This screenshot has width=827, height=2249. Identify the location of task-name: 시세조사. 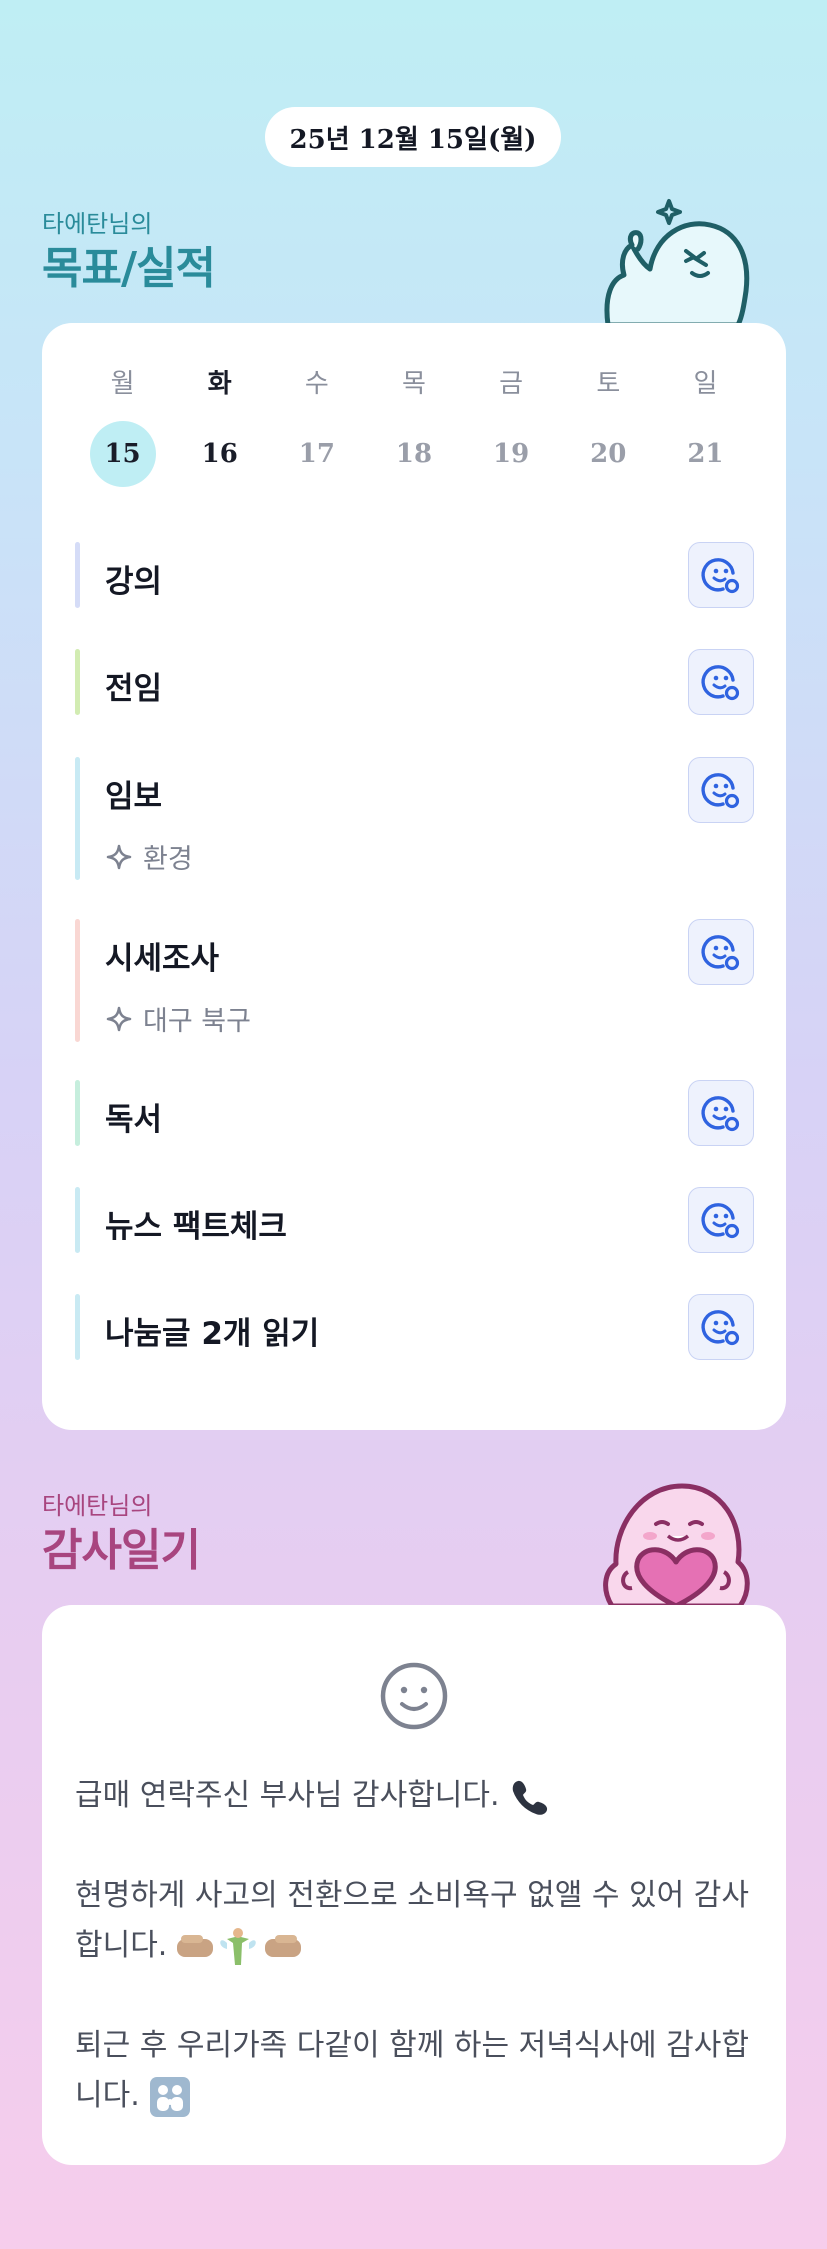
(162, 959).